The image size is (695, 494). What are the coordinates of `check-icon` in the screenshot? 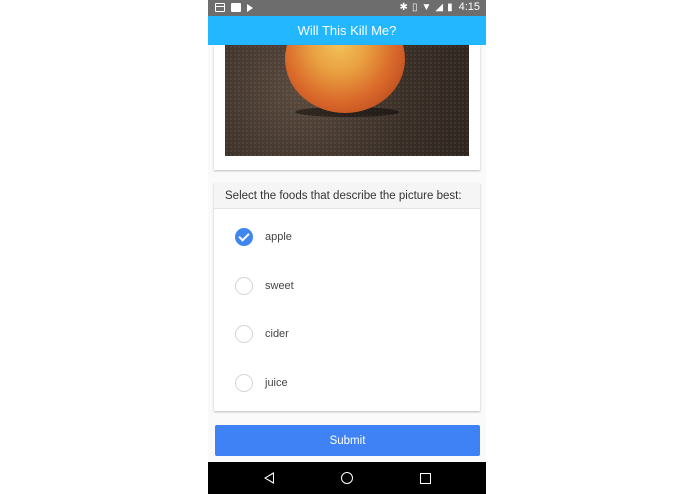 It's located at (244, 236).